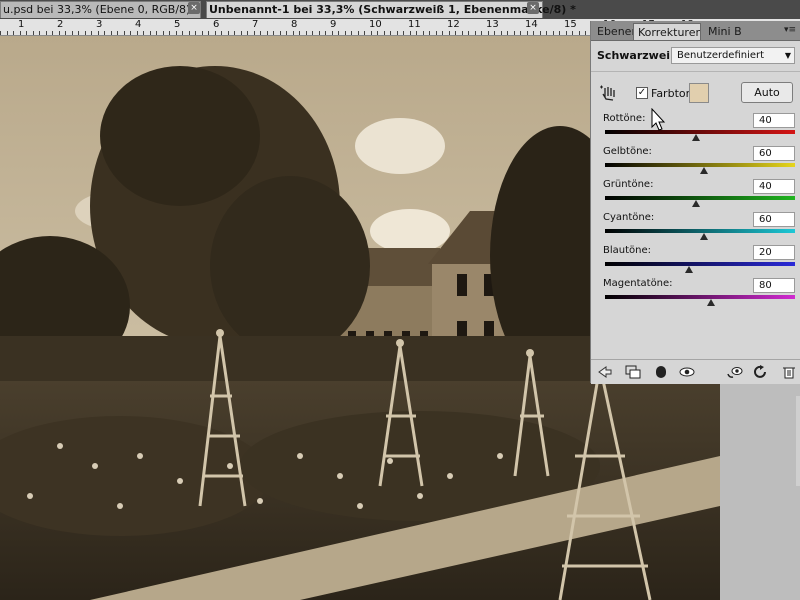  I want to click on back-arrow-icon, so click(605, 372).